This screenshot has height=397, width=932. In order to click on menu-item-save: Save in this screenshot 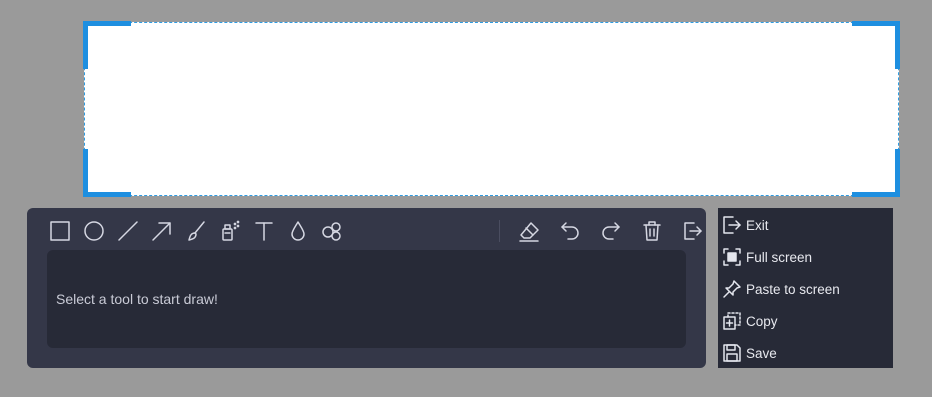, I will do `click(805, 353)`.